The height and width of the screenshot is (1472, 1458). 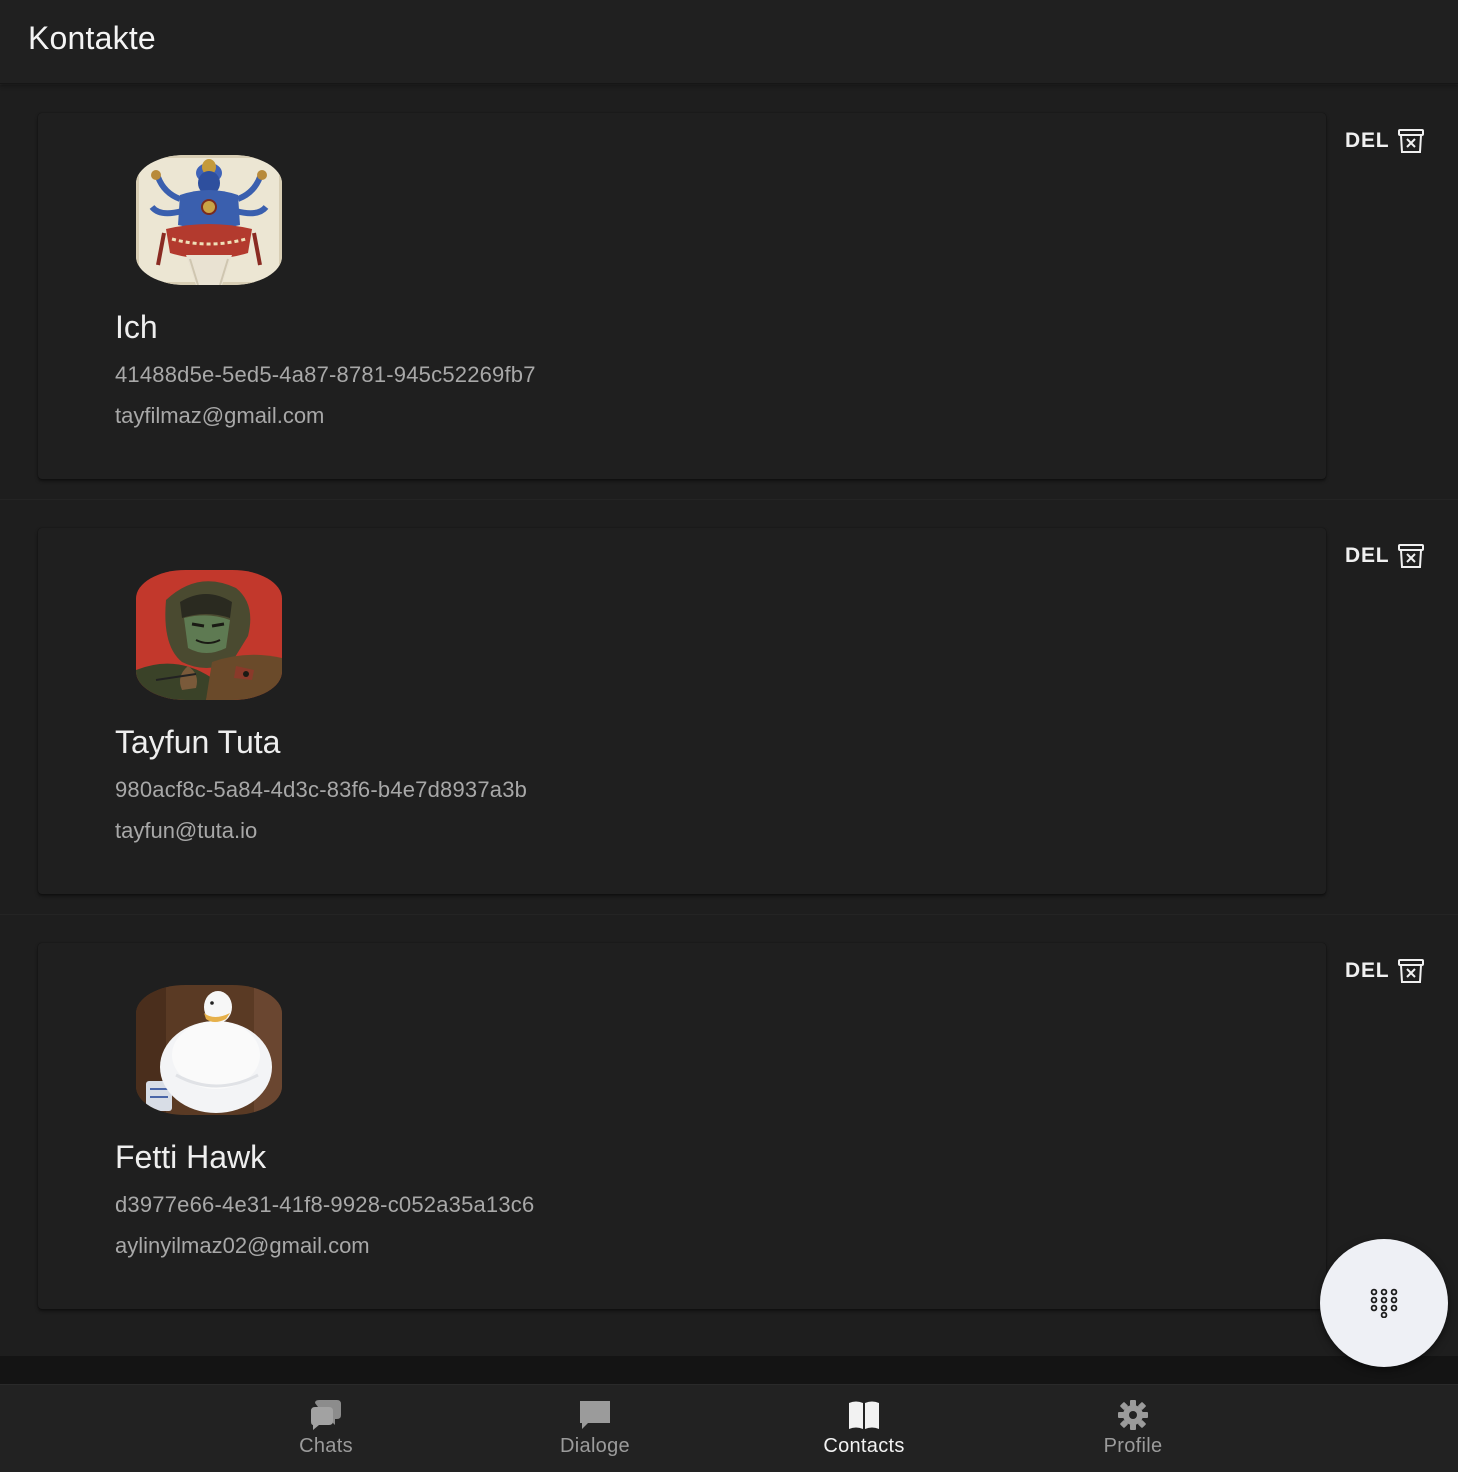 I want to click on bottom-navigation: Chats Dialoge Contacts Profile, so click(x=729, y=1428).